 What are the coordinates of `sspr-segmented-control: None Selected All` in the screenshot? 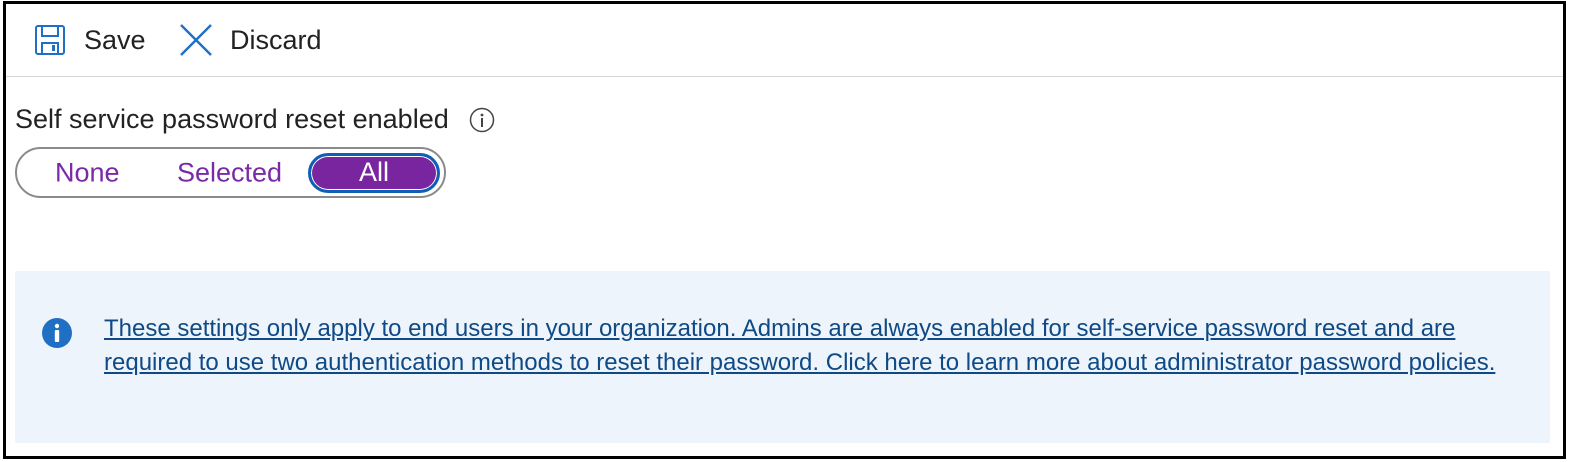 It's located at (230, 172).